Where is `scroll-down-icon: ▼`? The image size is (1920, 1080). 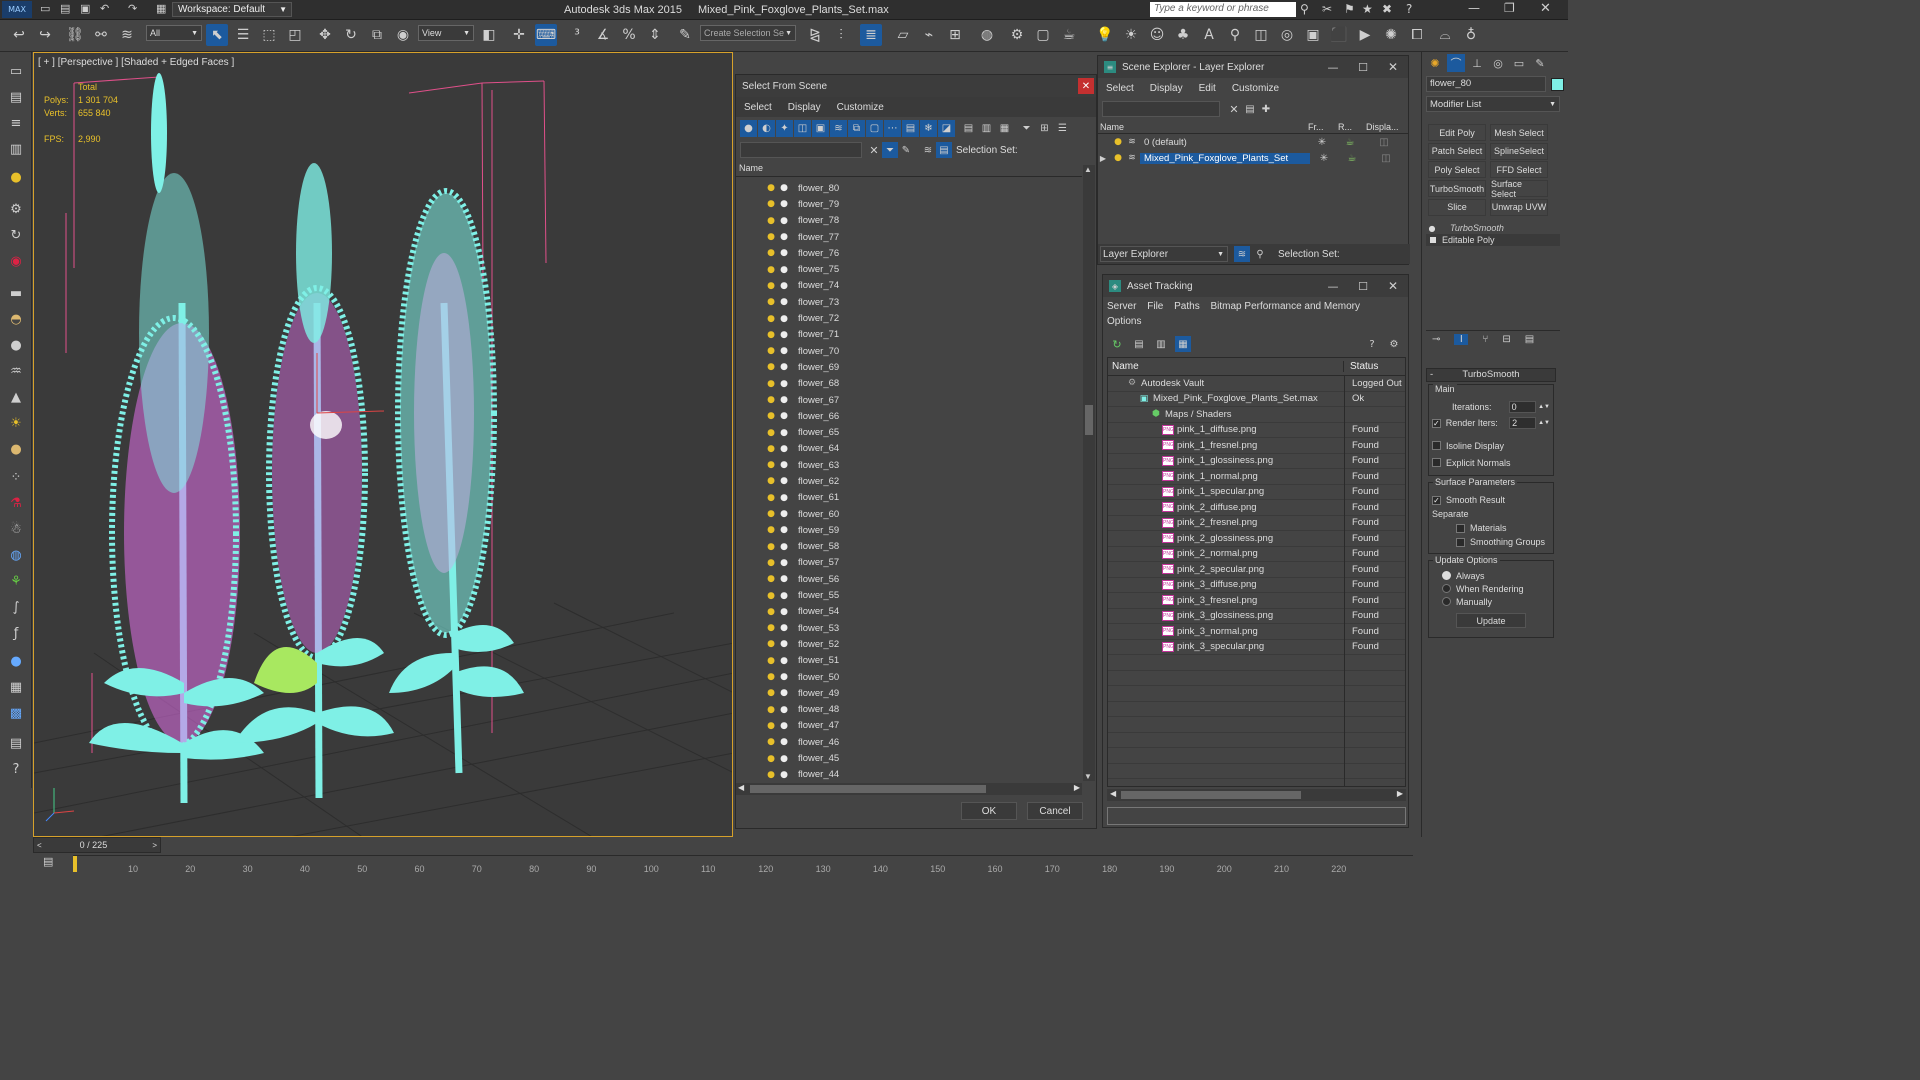 scroll-down-icon: ▼ is located at coordinates (1088, 776).